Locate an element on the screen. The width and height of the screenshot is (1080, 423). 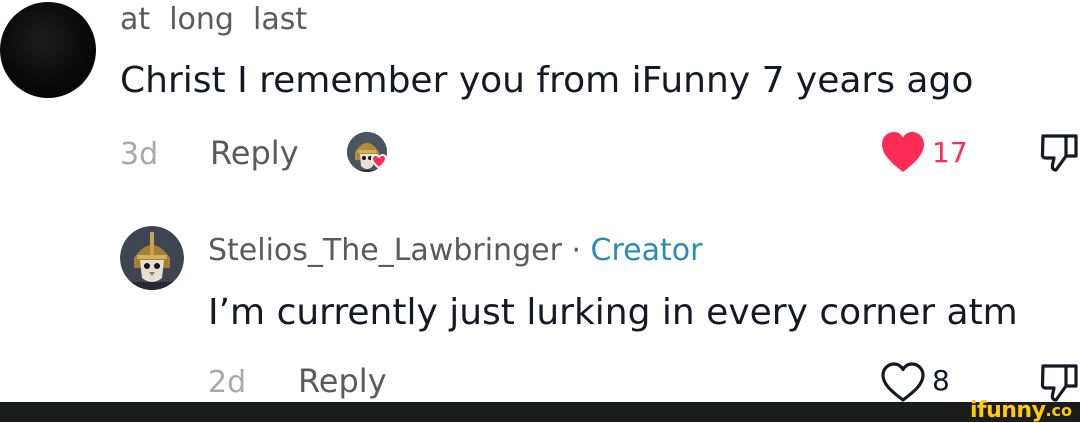
watermark-suffix: .co is located at coordinates (1058, 410).